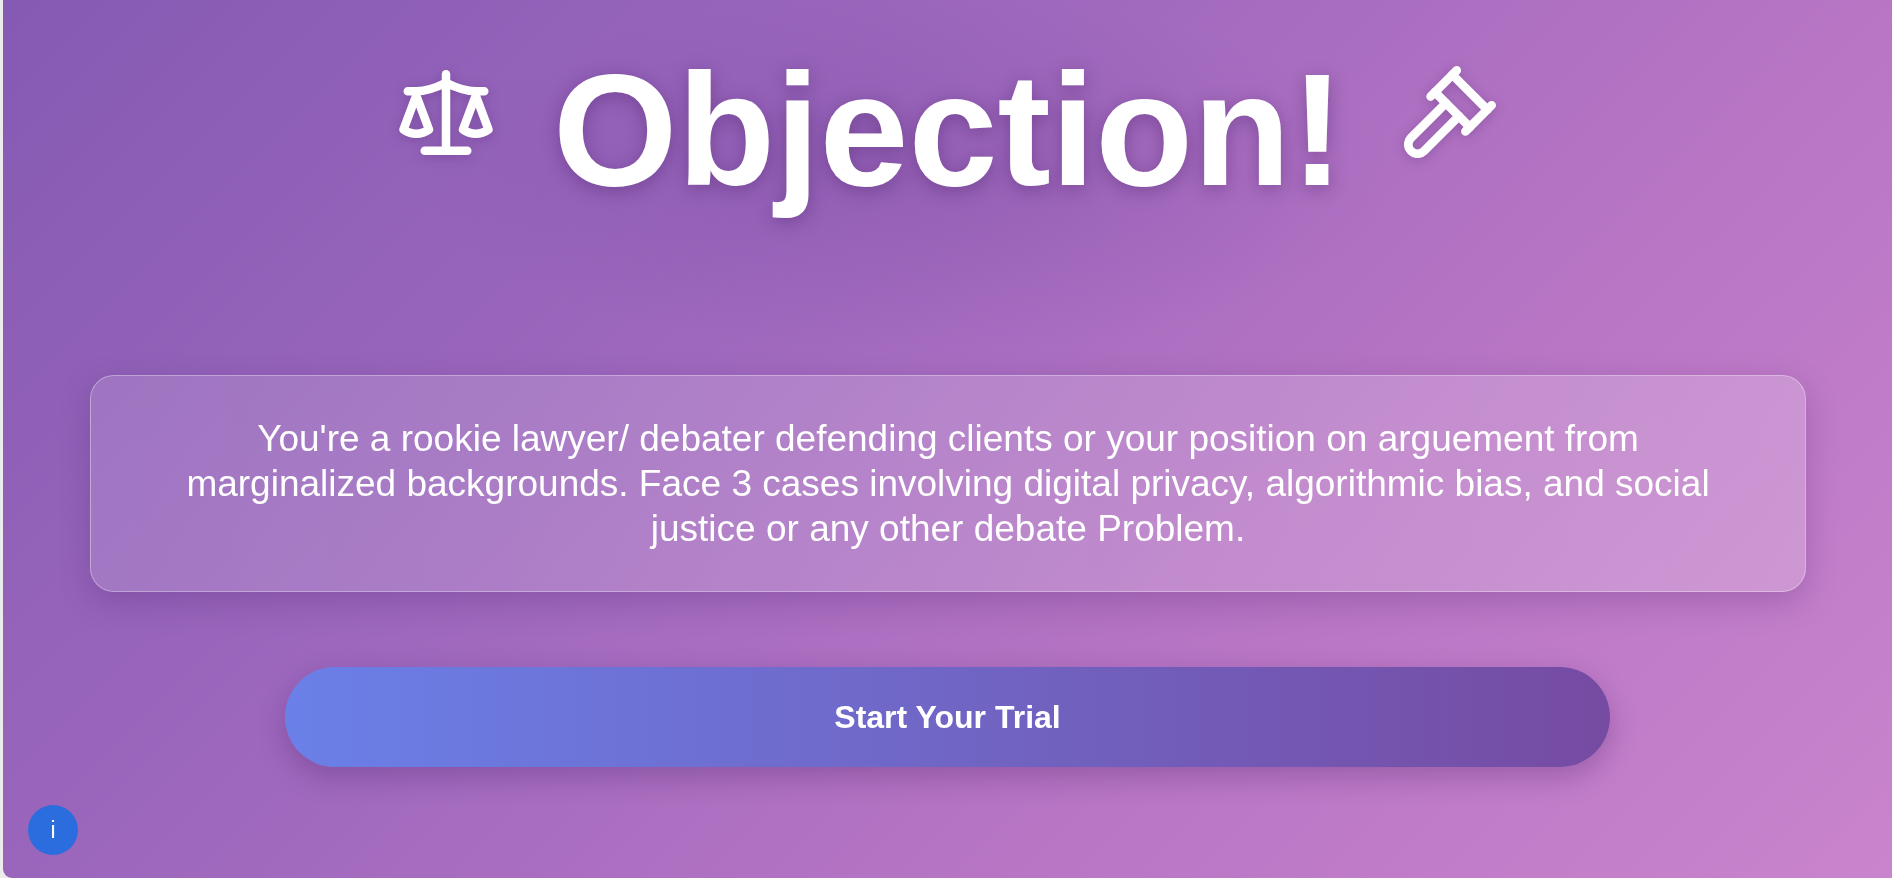 This screenshot has height=878, width=1892. I want to click on app-title: Objection!, so click(948, 130).